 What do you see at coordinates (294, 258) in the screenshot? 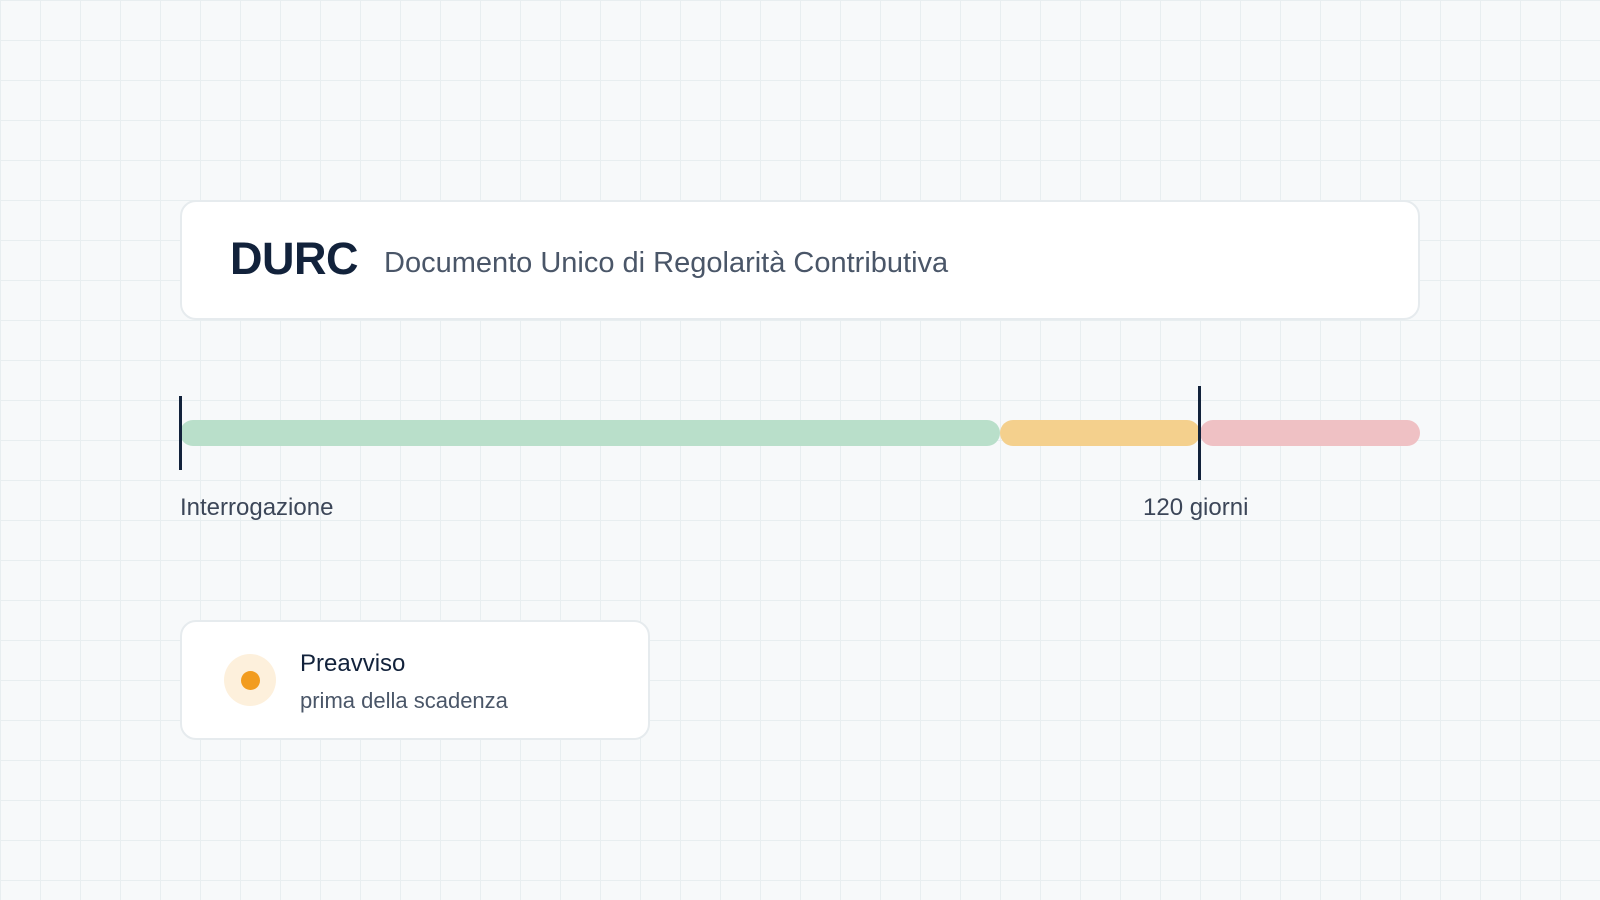
I see `page-title: DURC` at bounding box center [294, 258].